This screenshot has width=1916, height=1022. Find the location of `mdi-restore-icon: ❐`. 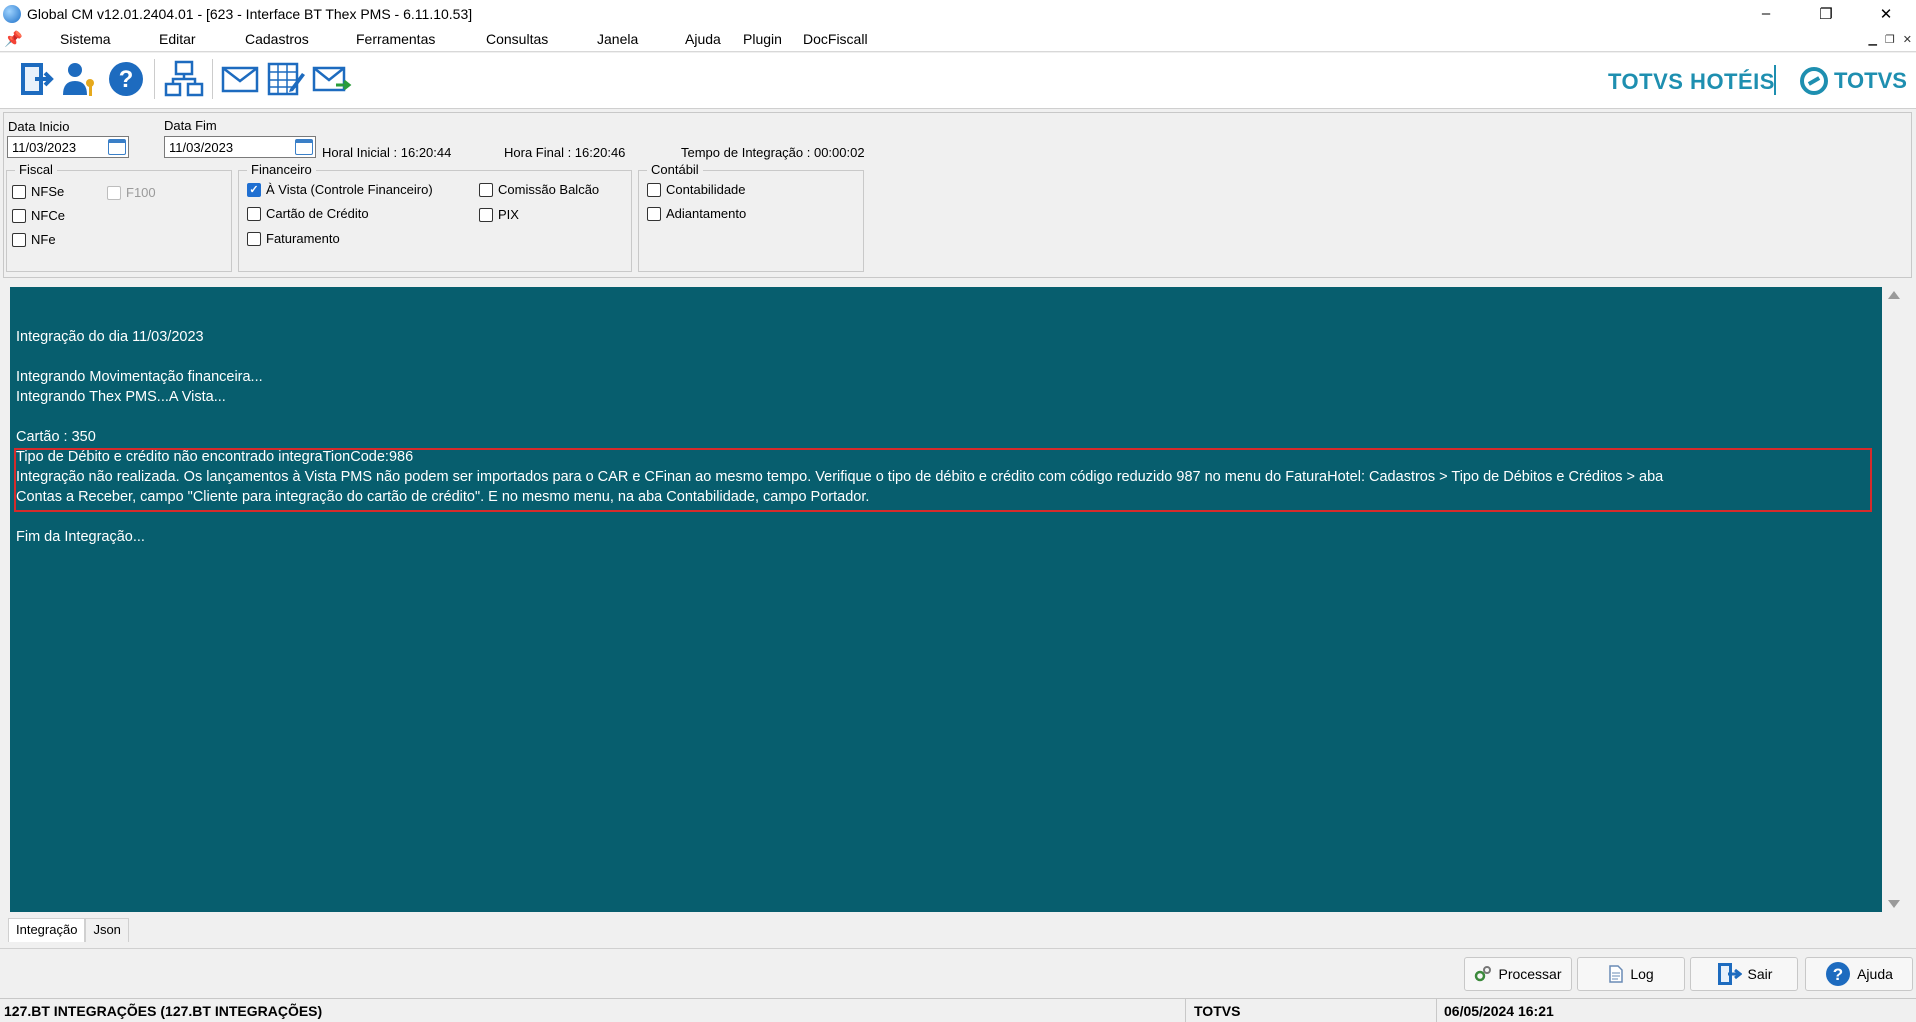

mdi-restore-icon: ❐ is located at coordinates (1890, 39).